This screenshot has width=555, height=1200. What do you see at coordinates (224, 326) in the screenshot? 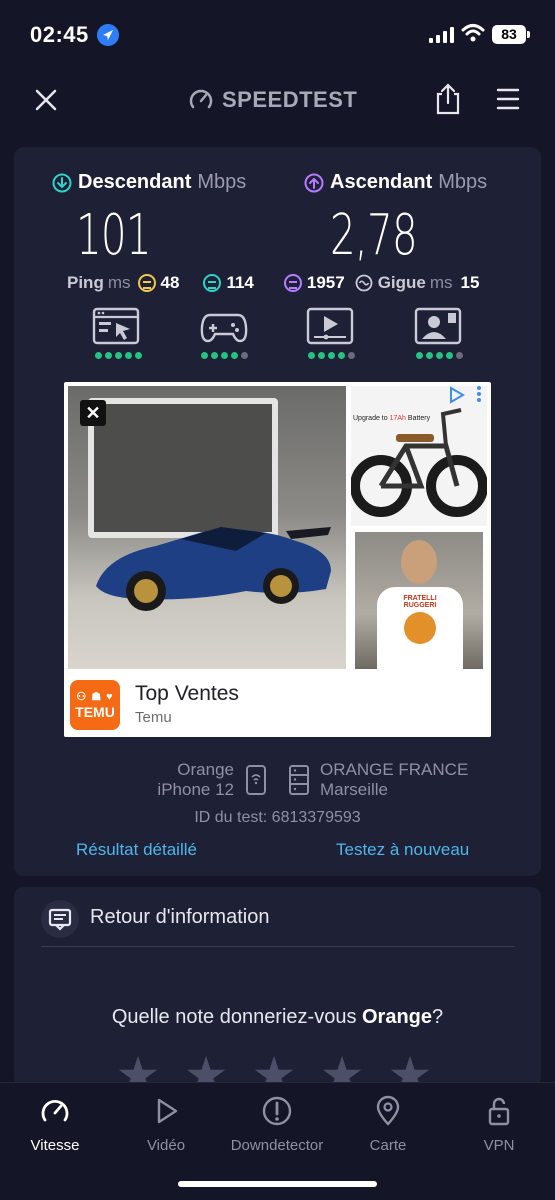
I see `gaming-icon` at bounding box center [224, 326].